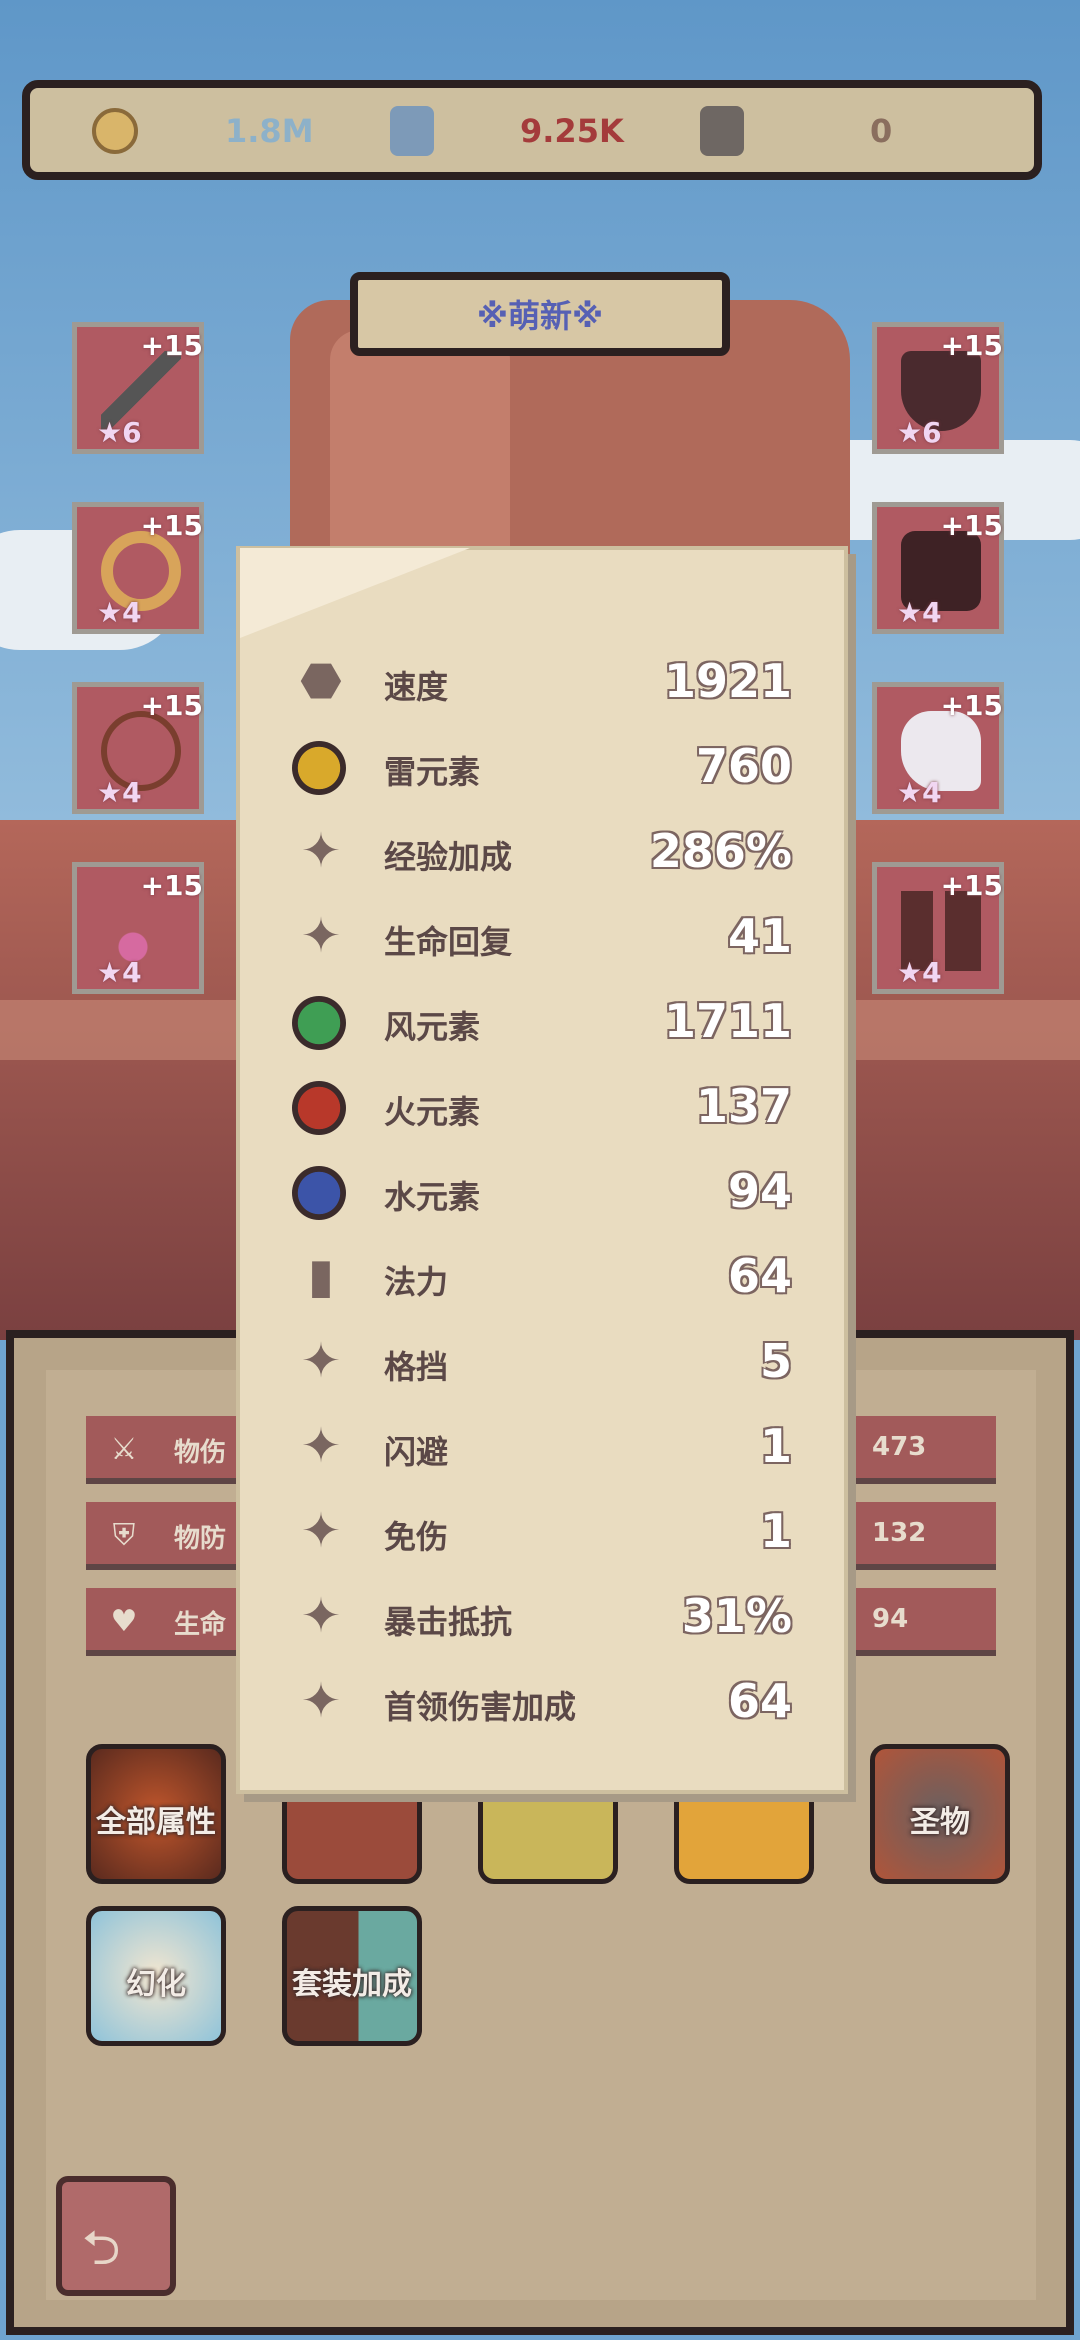  Describe the element at coordinates (743, 1106) in the screenshot. I see `attribute-value: 137` at that location.